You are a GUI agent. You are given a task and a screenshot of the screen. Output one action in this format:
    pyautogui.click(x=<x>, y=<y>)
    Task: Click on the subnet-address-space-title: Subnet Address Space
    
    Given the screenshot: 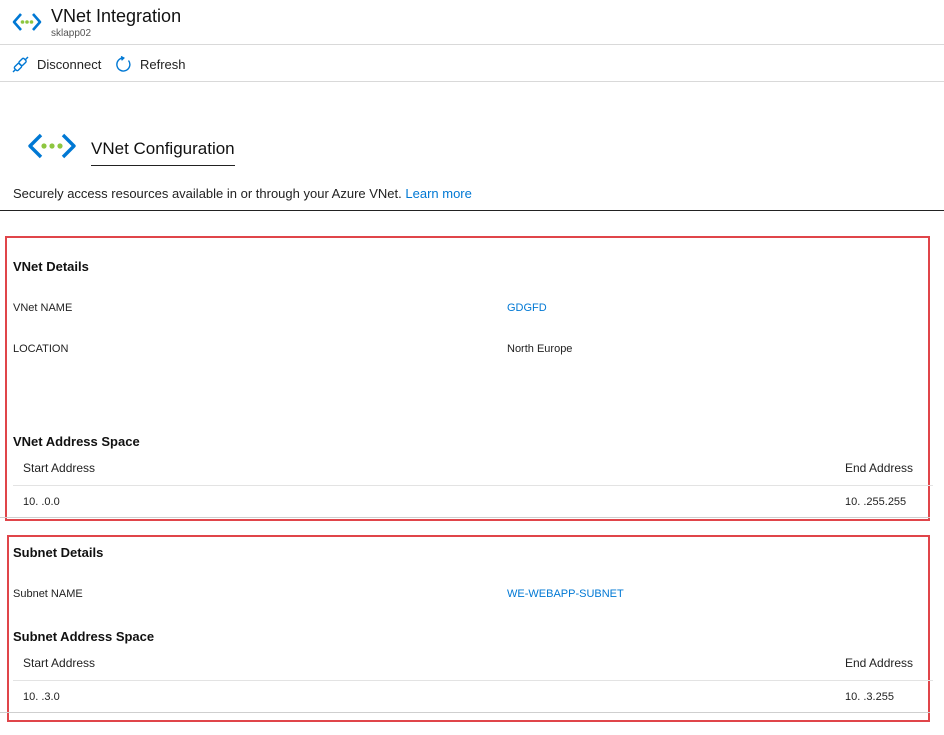 What is the action you would take?
    pyautogui.click(x=84, y=636)
    